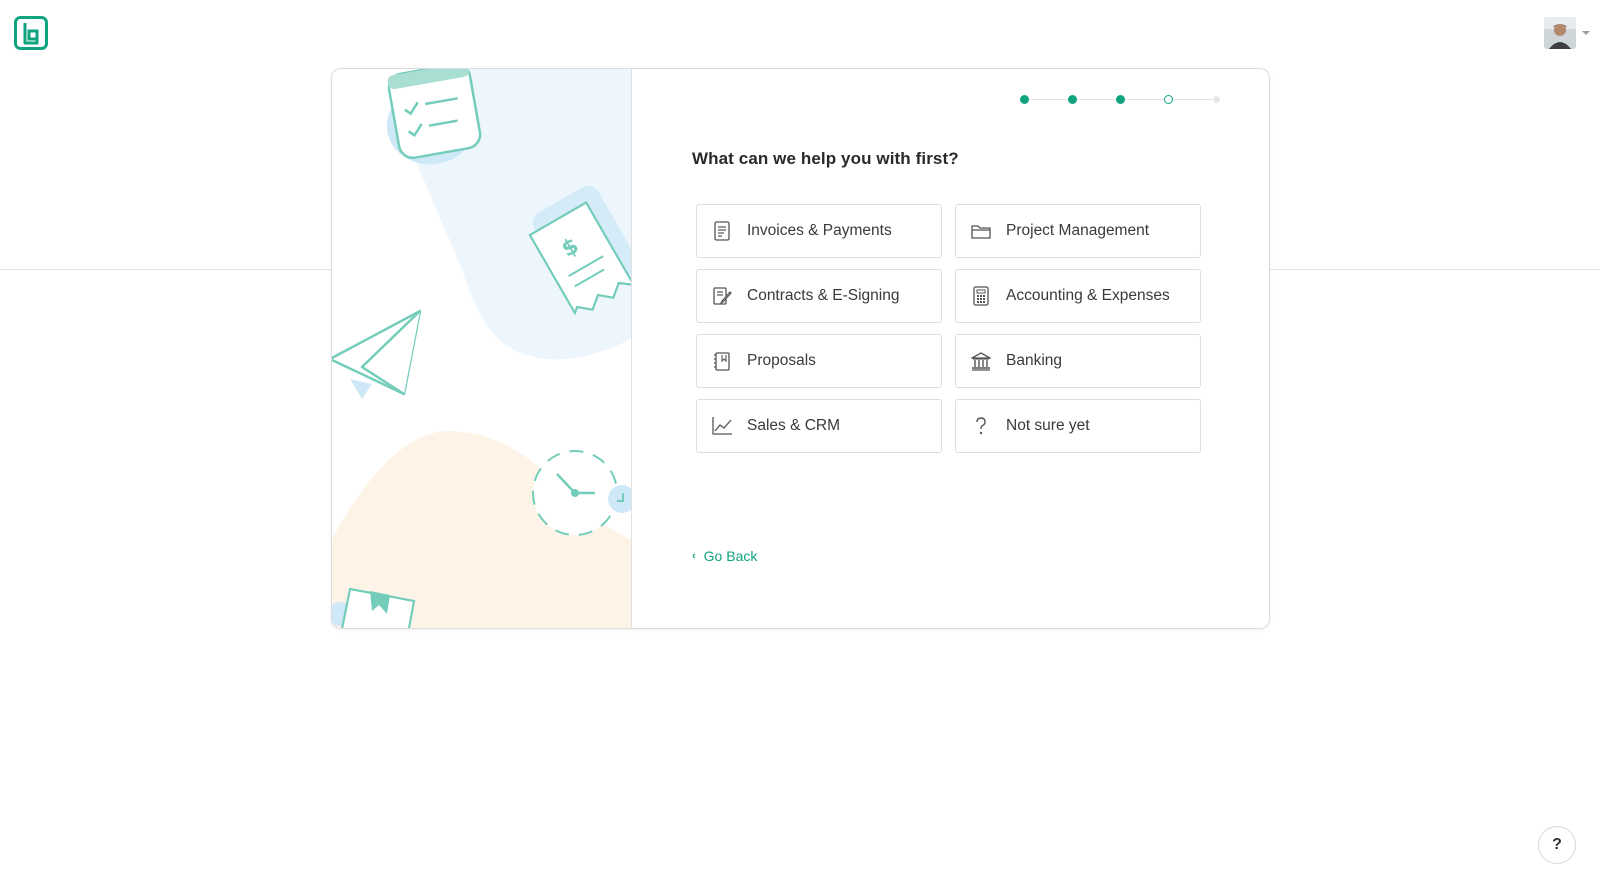 The width and height of the screenshot is (1600, 883). Describe the element at coordinates (819, 361) in the screenshot. I see `option-proposals: Proposals` at that location.